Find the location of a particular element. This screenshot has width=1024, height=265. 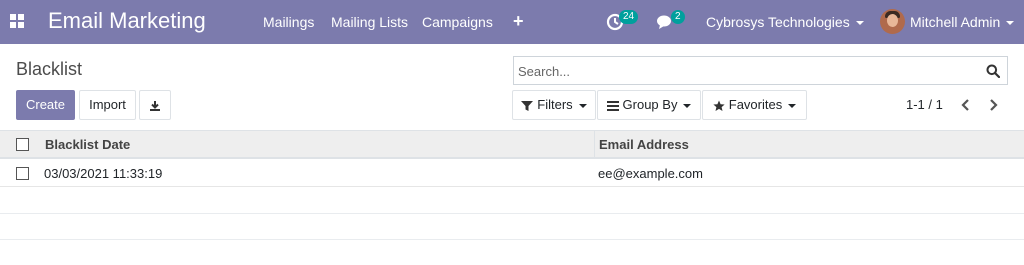

column-divider is located at coordinates (594, 144).